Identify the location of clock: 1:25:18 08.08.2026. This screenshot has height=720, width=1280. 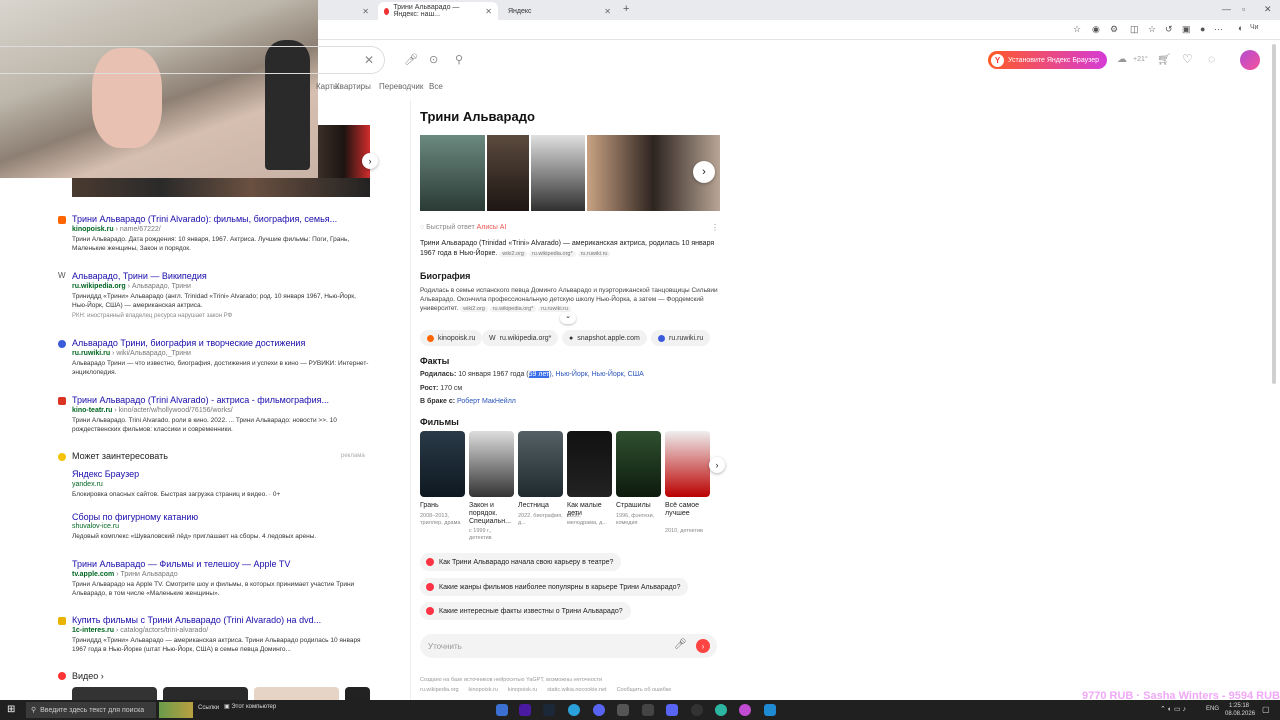
(1240, 710).